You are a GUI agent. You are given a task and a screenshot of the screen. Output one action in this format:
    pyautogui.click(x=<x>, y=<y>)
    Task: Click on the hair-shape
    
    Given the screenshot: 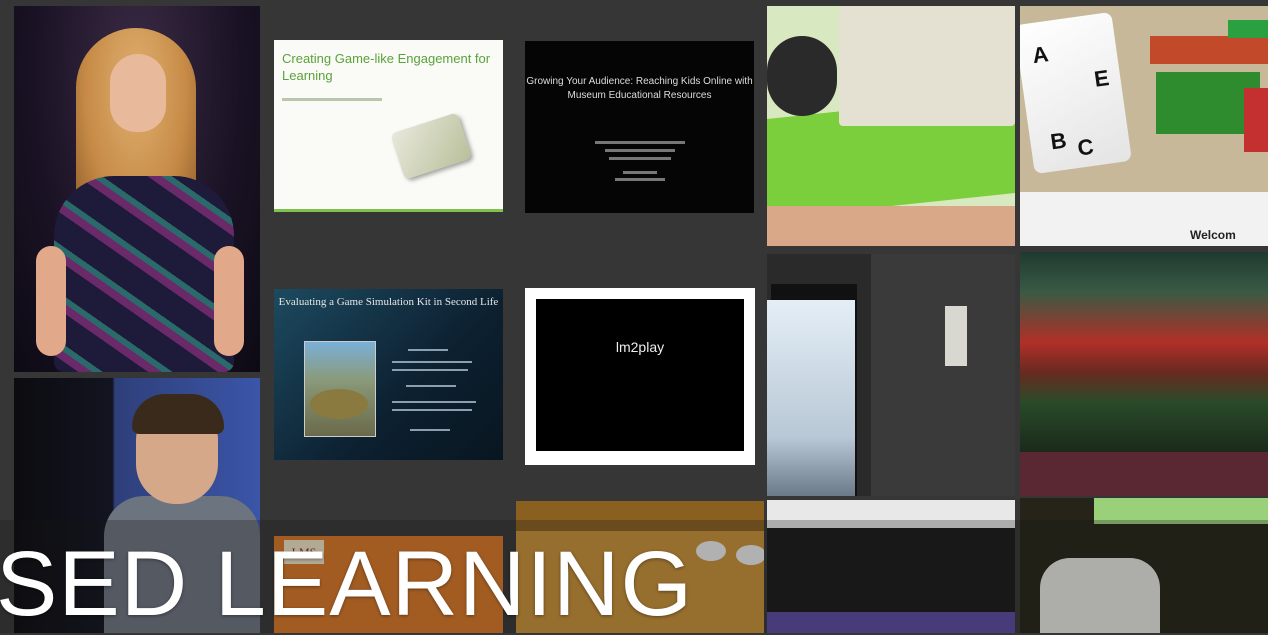 What is the action you would take?
    pyautogui.click(x=178, y=414)
    